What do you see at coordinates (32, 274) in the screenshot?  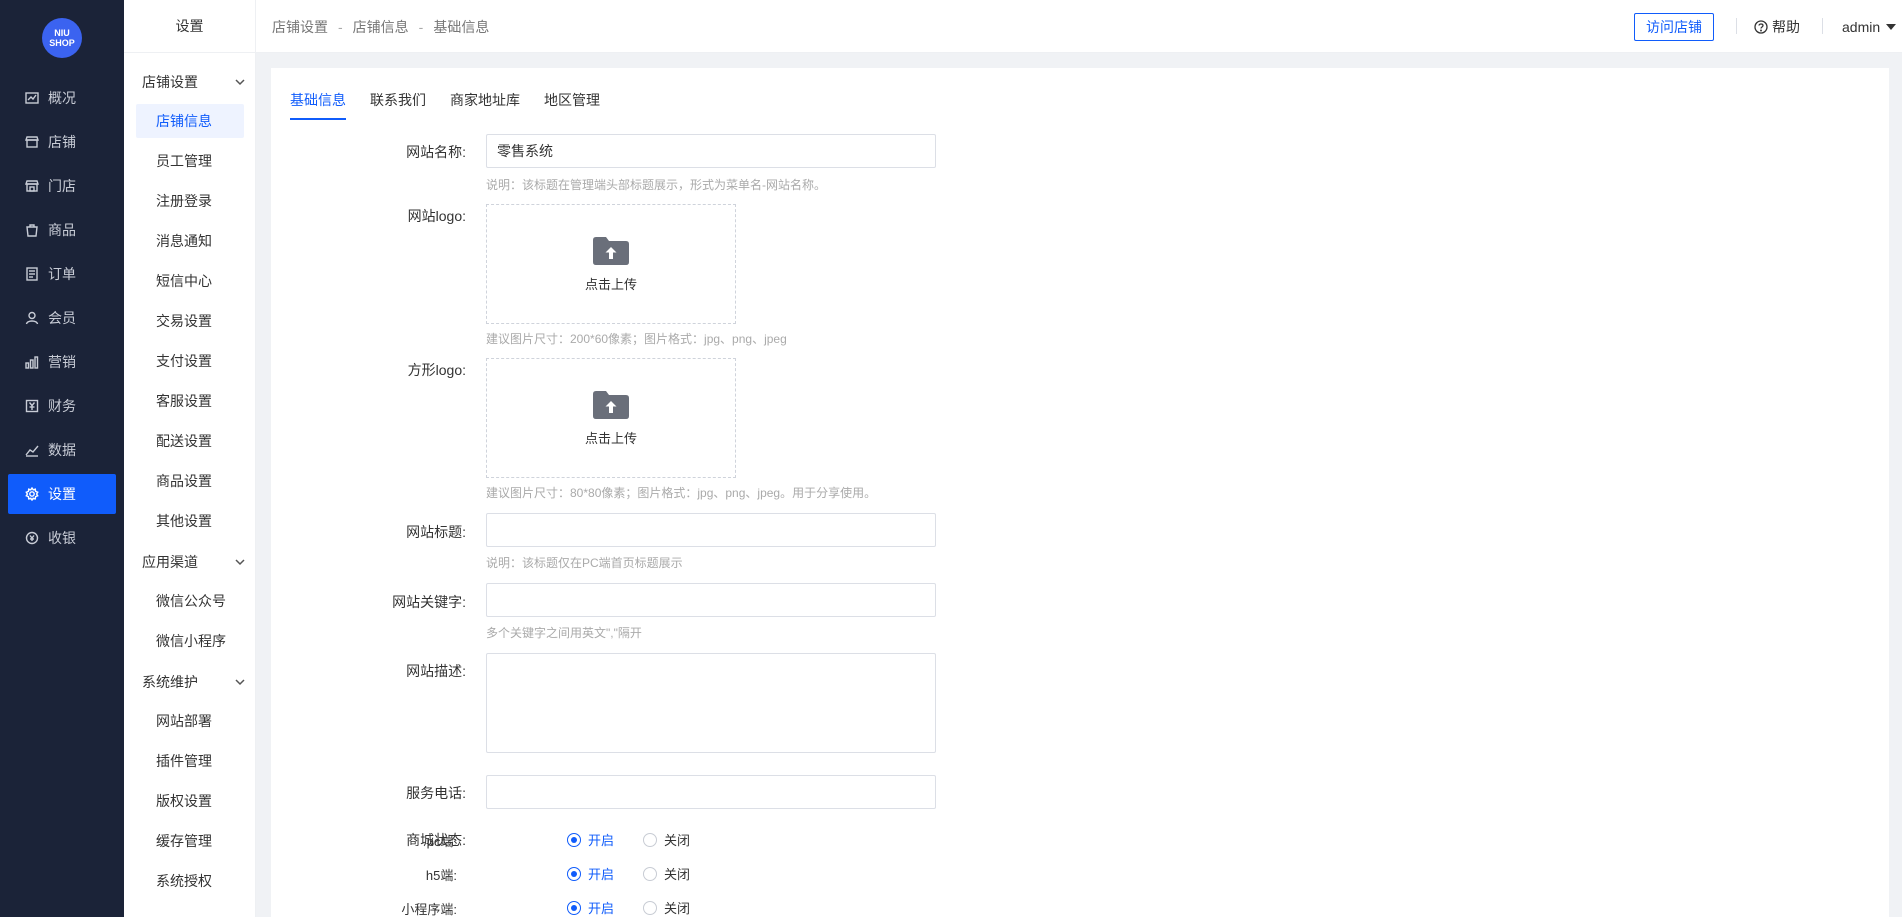 I see `order-icon` at bounding box center [32, 274].